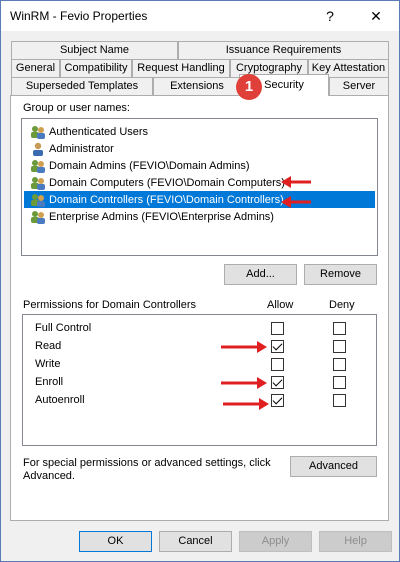 This screenshot has height=562, width=400. I want to click on advanced-hint-line2: Advanced., so click(49, 476).